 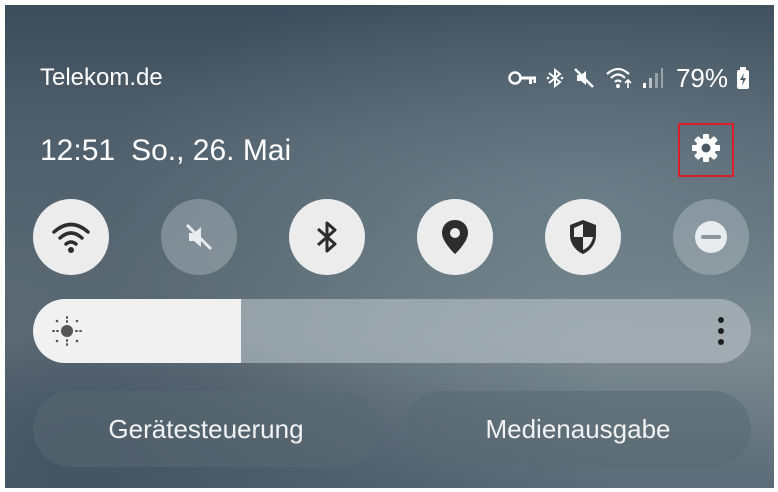 I want to click on settings-button, so click(x=706, y=150).